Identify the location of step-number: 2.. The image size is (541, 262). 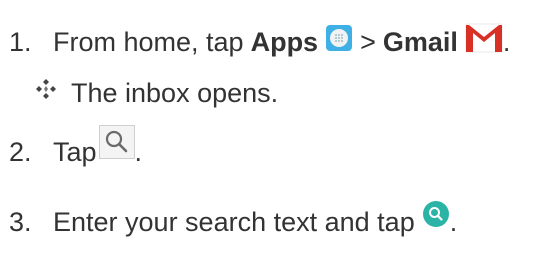
(20, 151).